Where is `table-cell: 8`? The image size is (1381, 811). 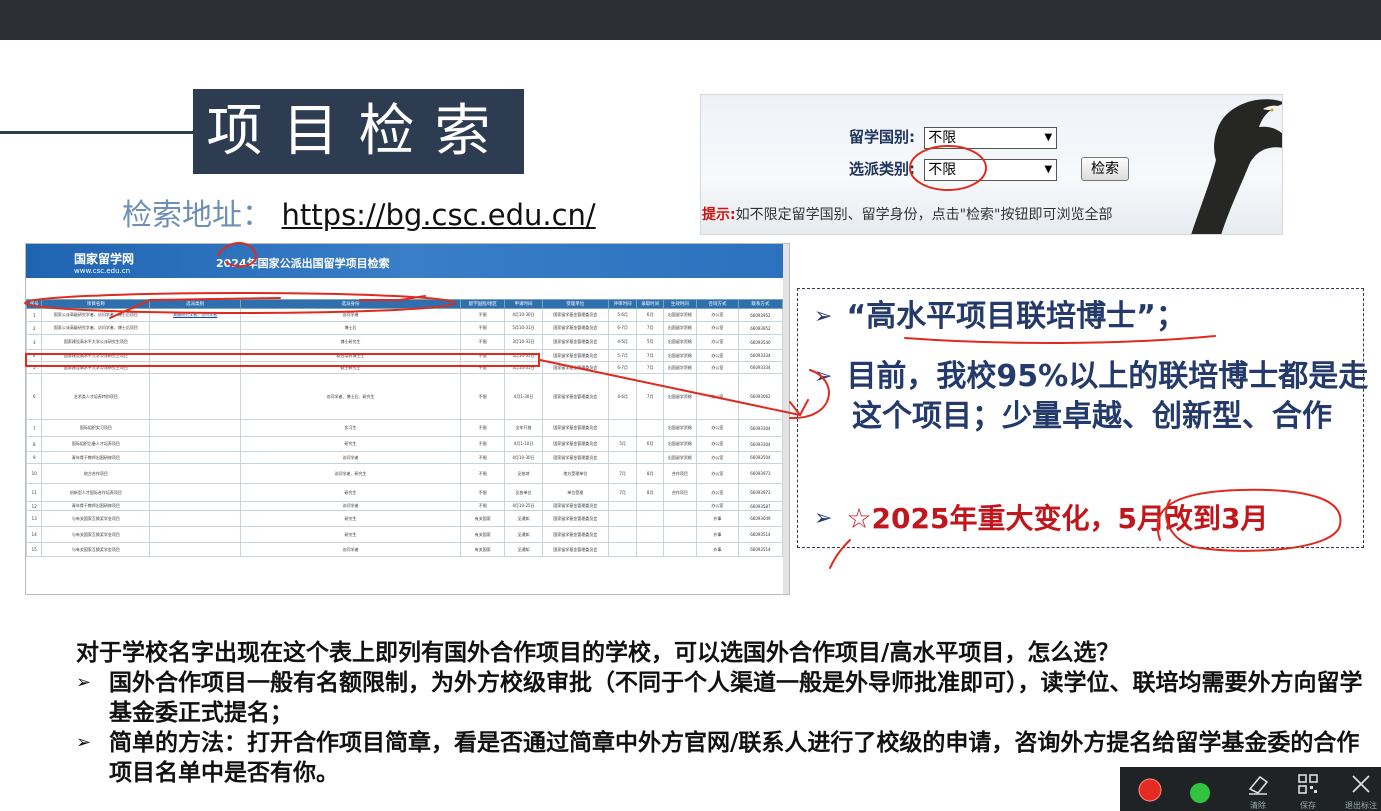 table-cell: 8 is located at coordinates (34, 444).